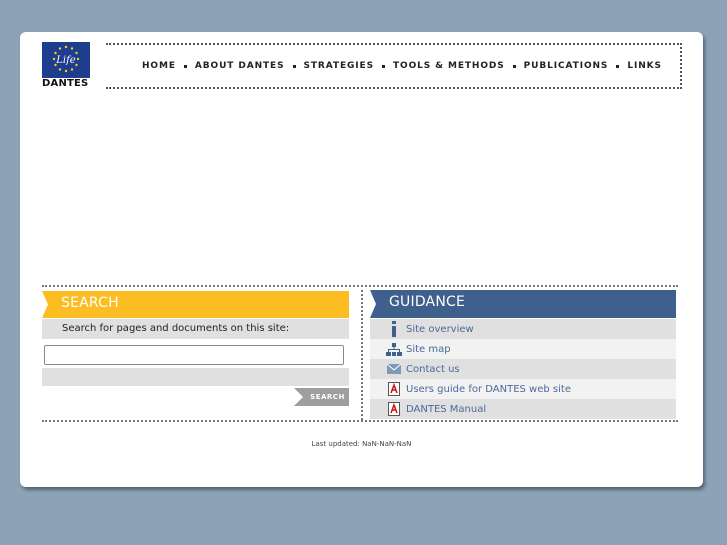 The height and width of the screenshot is (545, 727). I want to click on dantes-logo: Life DANTES, so click(68, 67).